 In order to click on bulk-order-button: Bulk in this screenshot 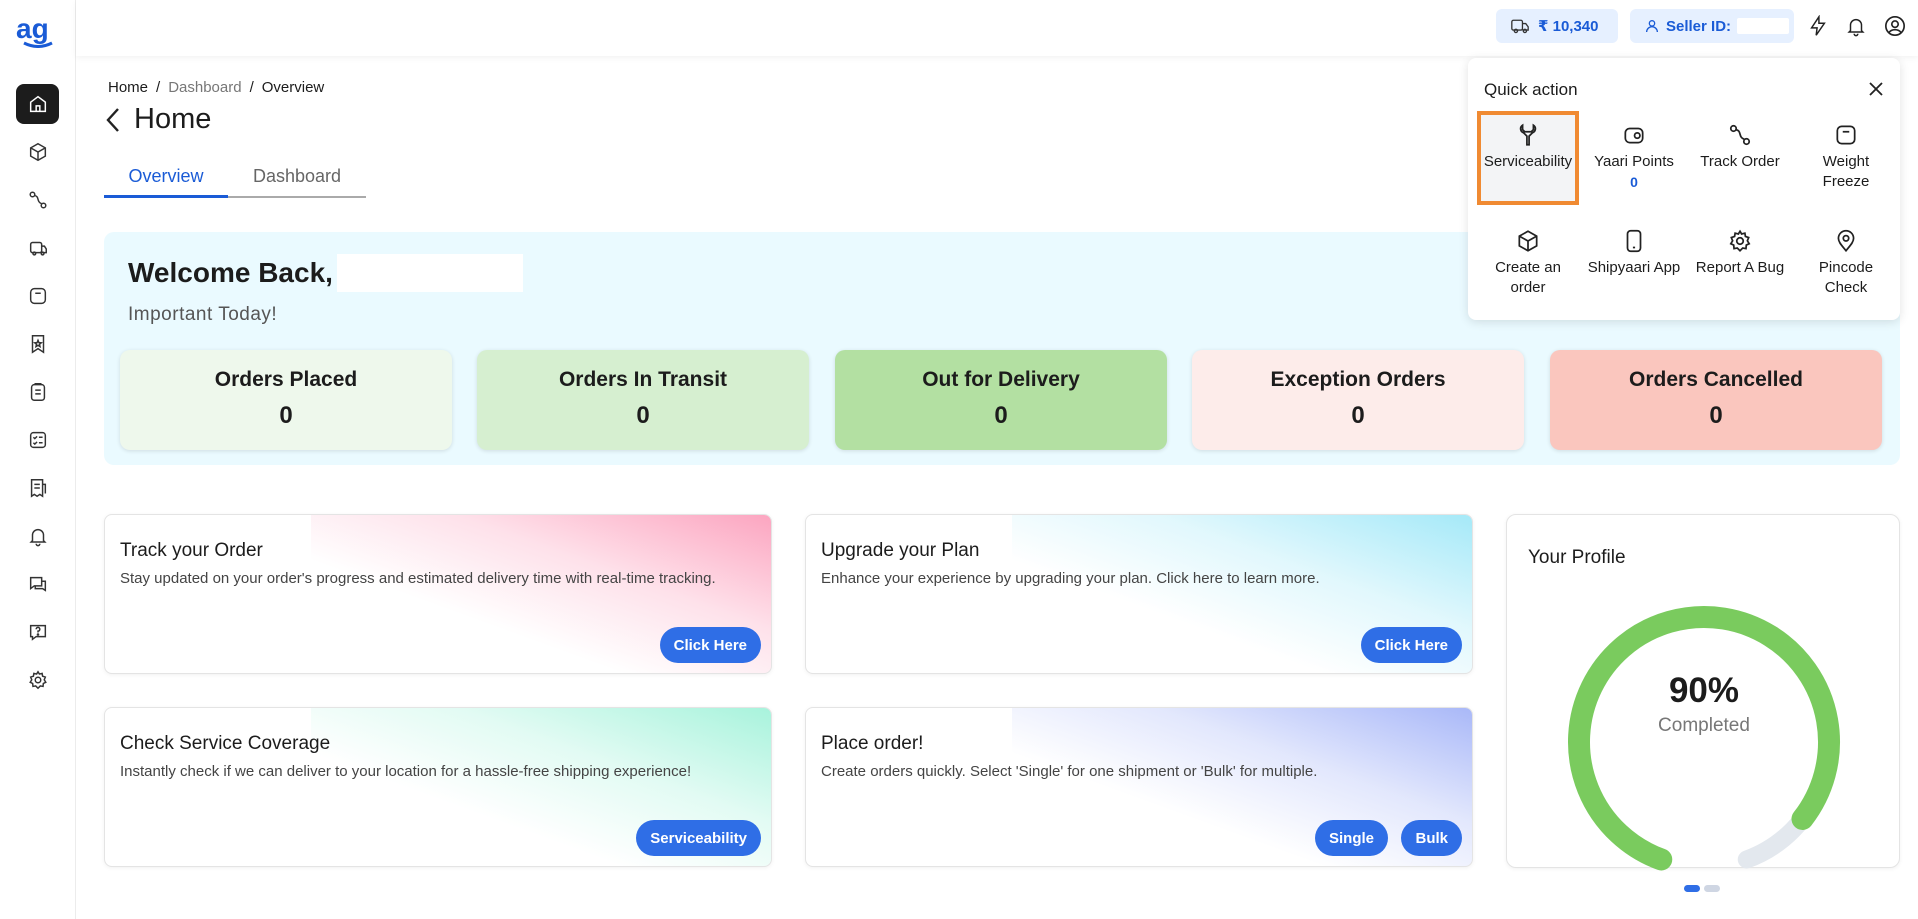, I will do `click(1431, 838)`.